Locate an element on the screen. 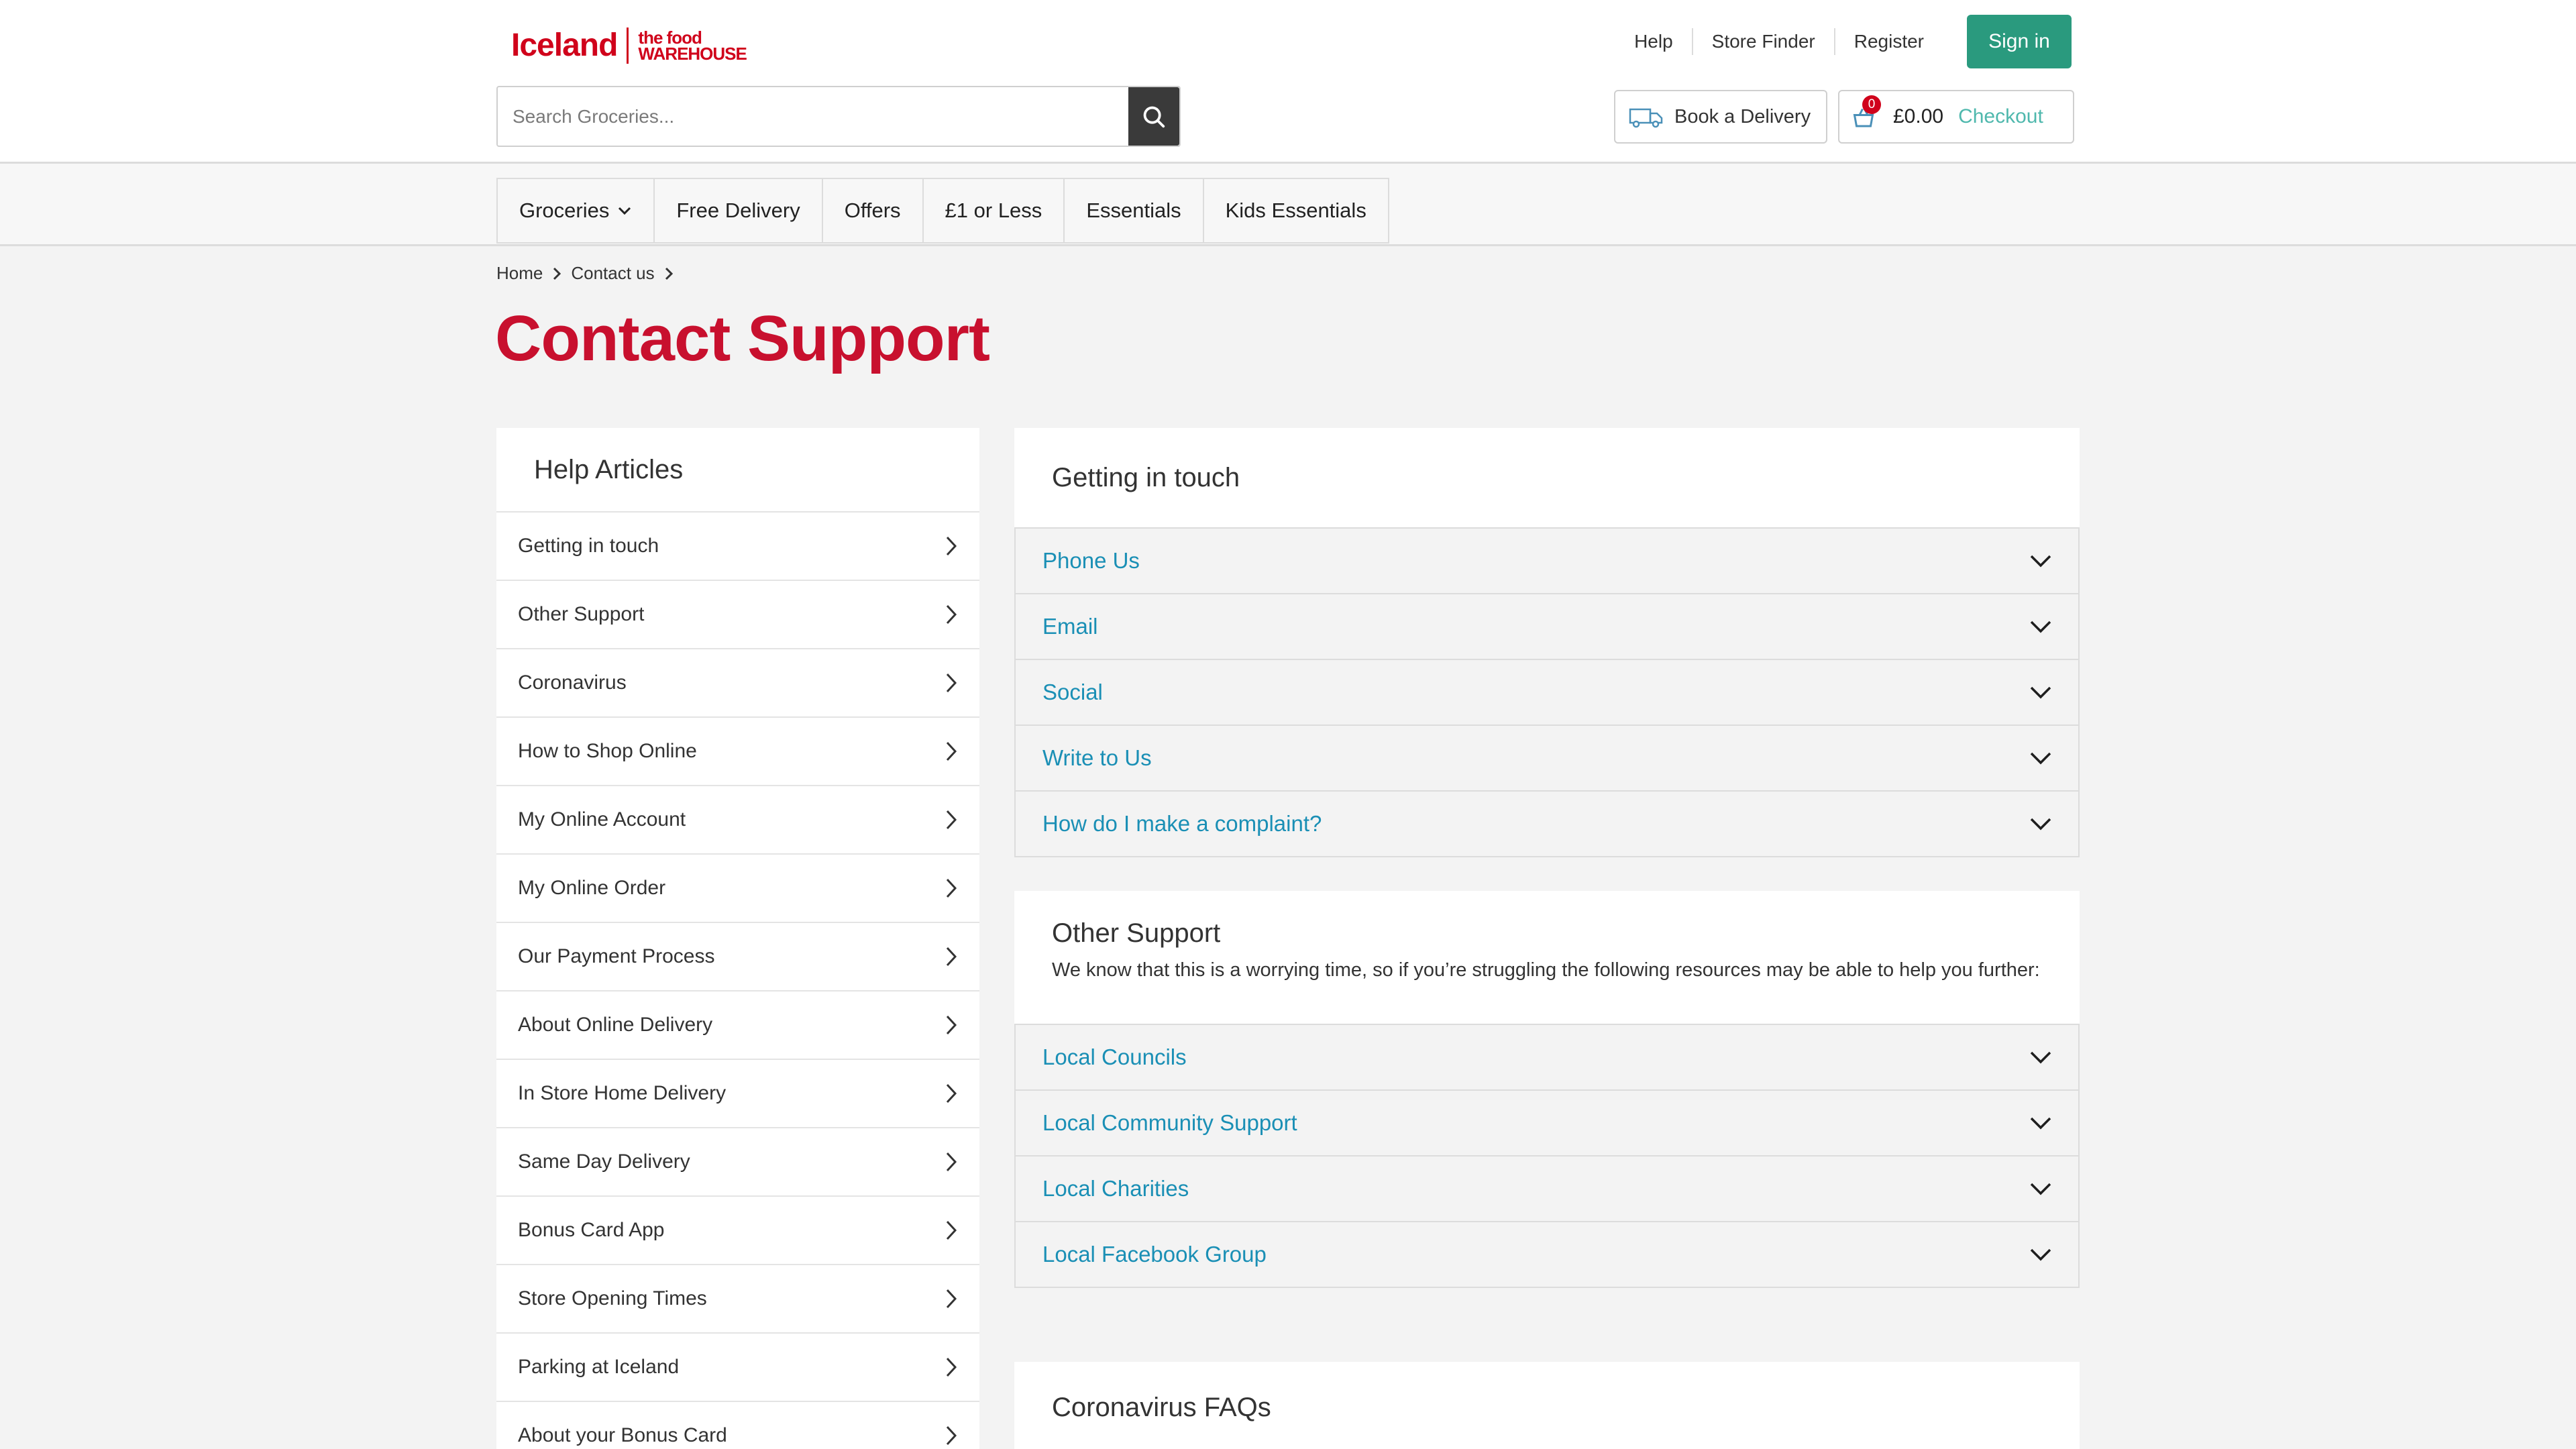 The image size is (2576, 1449). sidebar-item-label: Other Support is located at coordinates (581, 614).